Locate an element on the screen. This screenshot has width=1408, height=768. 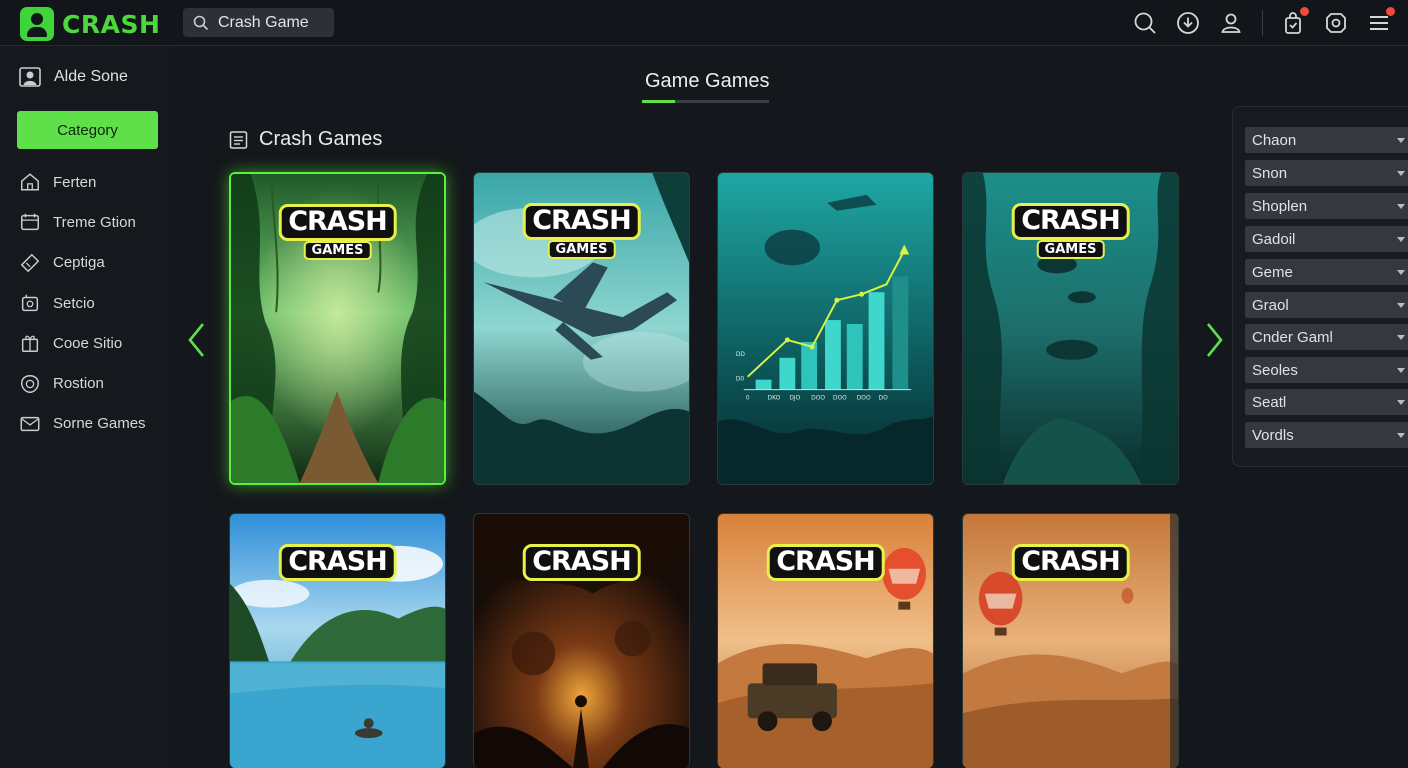
chevron-right-icon is located at coordinates (1214, 340).